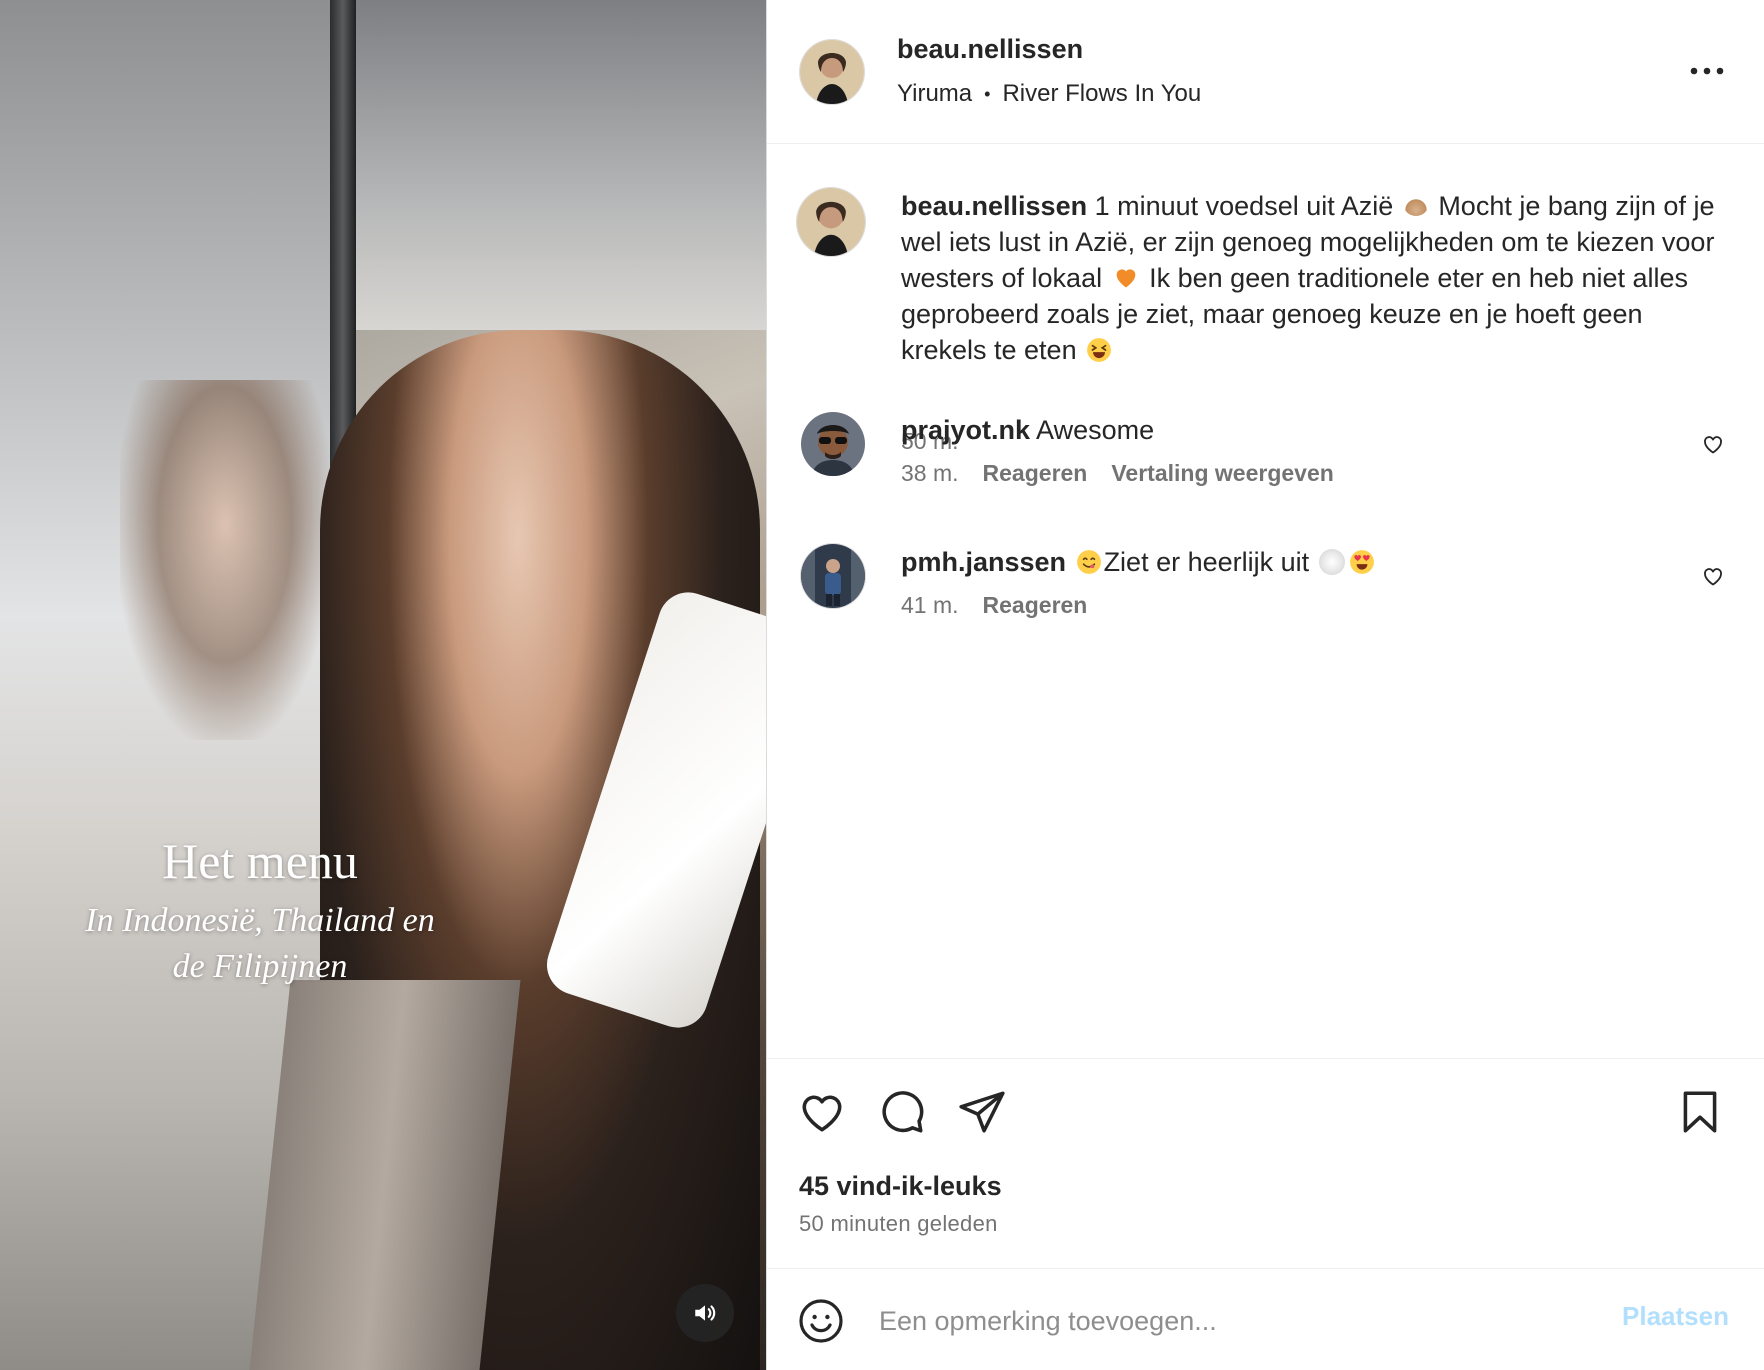 This screenshot has height=1370, width=1764. What do you see at coordinates (260, 966) in the screenshot?
I see `video-overlay-subtitle-line2: de Filipijnen` at bounding box center [260, 966].